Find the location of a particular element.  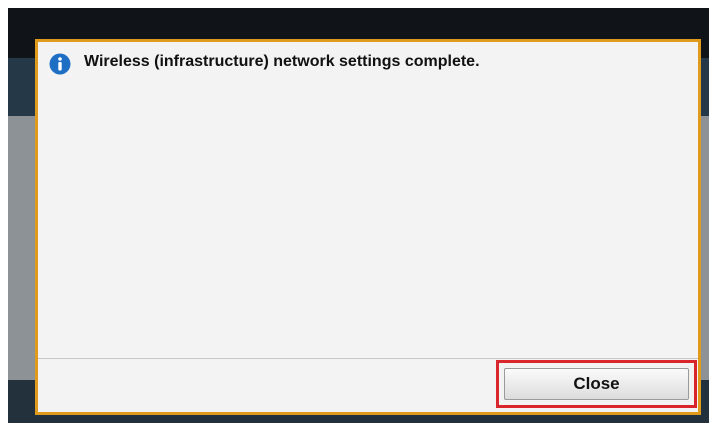

info-icon is located at coordinates (60, 64).